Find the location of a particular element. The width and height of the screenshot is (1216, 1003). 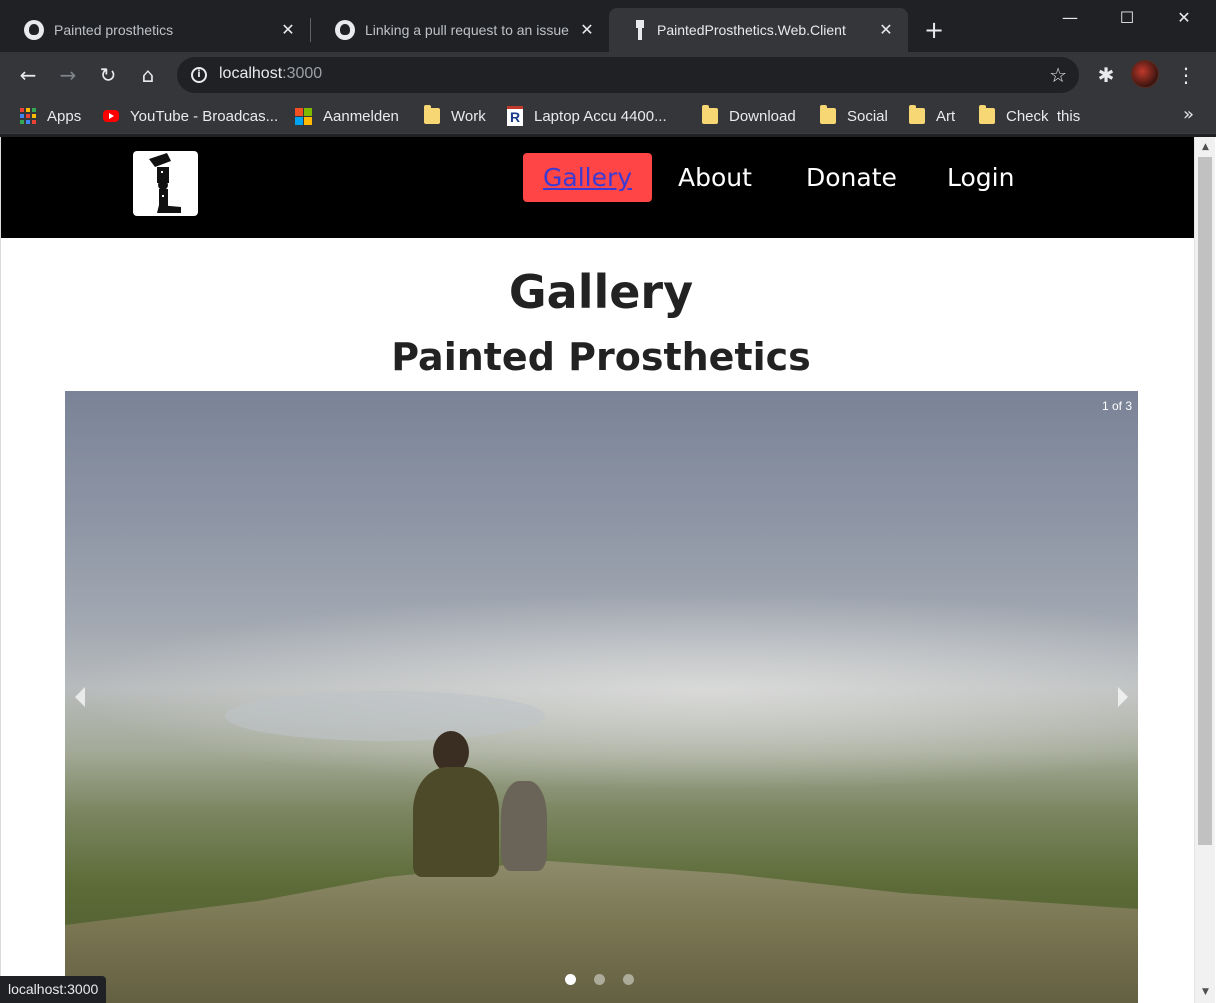

site-info-icon: i is located at coordinates (199, 75).